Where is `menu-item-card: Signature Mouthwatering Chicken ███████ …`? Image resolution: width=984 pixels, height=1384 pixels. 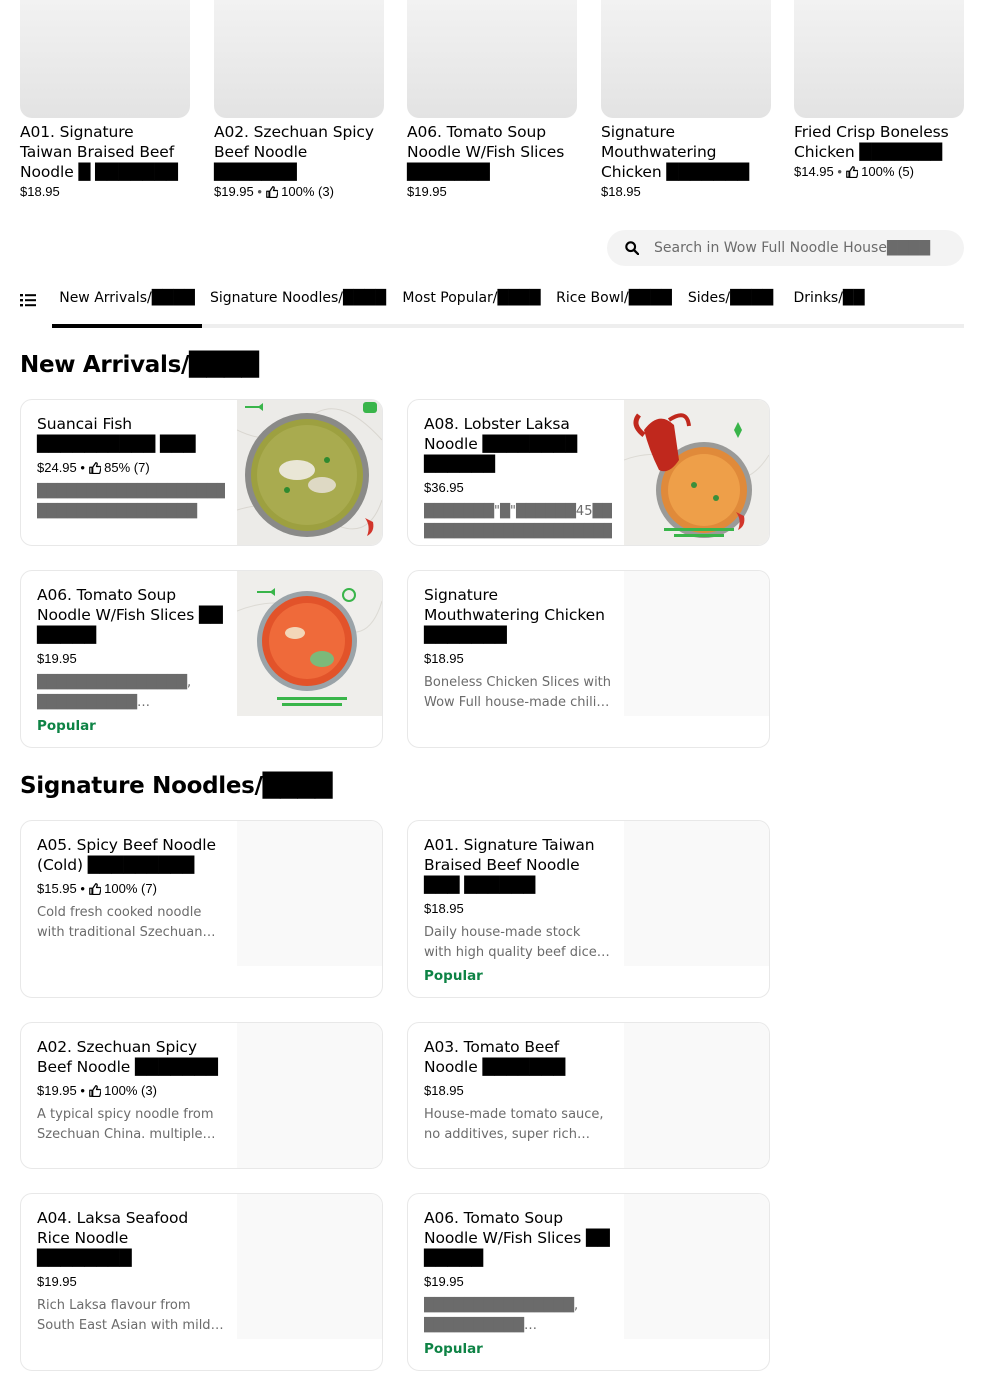
menu-item-card: Signature Mouthwatering Chicken ███████ … is located at coordinates (588, 659).